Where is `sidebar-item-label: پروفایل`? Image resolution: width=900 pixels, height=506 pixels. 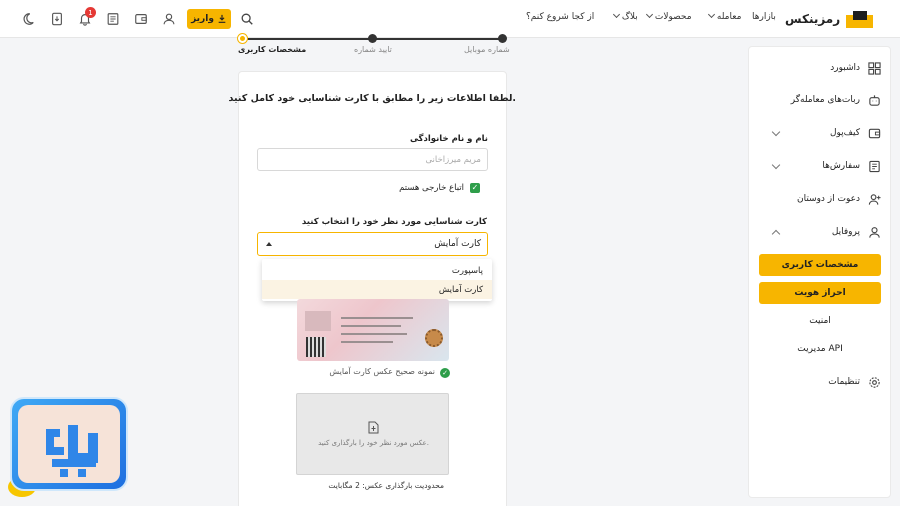 sidebar-item-label: پروفایل is located at coordinates (845, 232).